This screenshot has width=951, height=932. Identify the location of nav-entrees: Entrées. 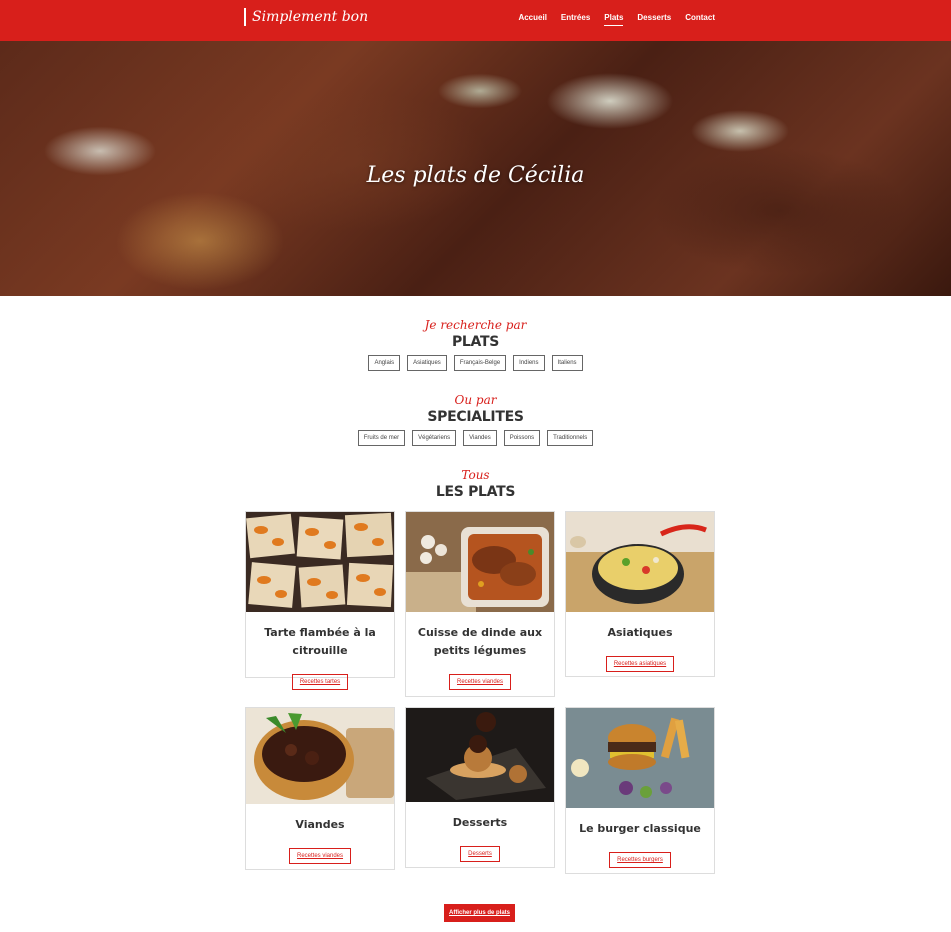
(575, 19).